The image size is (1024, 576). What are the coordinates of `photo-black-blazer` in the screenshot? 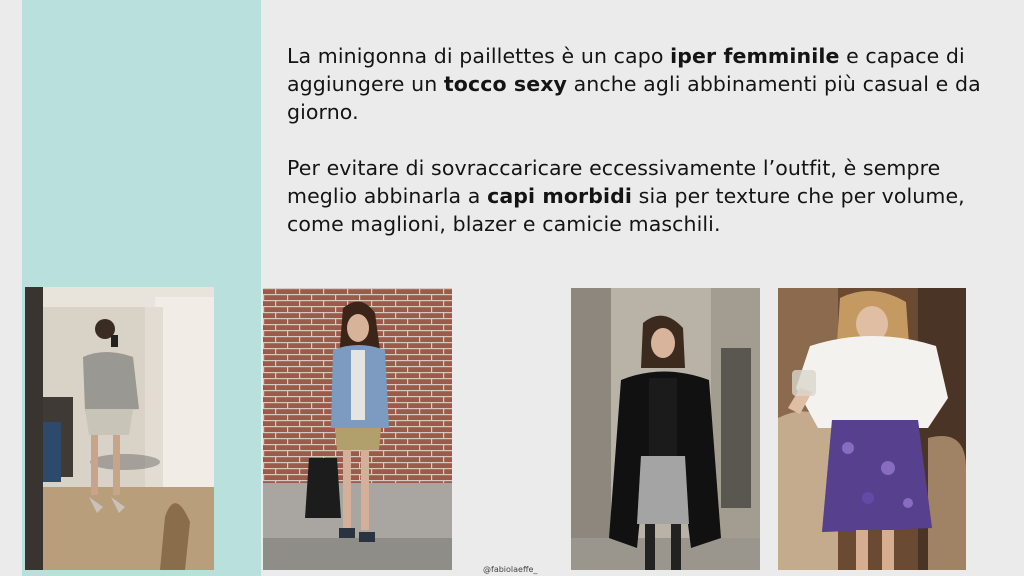 It's located at (665, 429).